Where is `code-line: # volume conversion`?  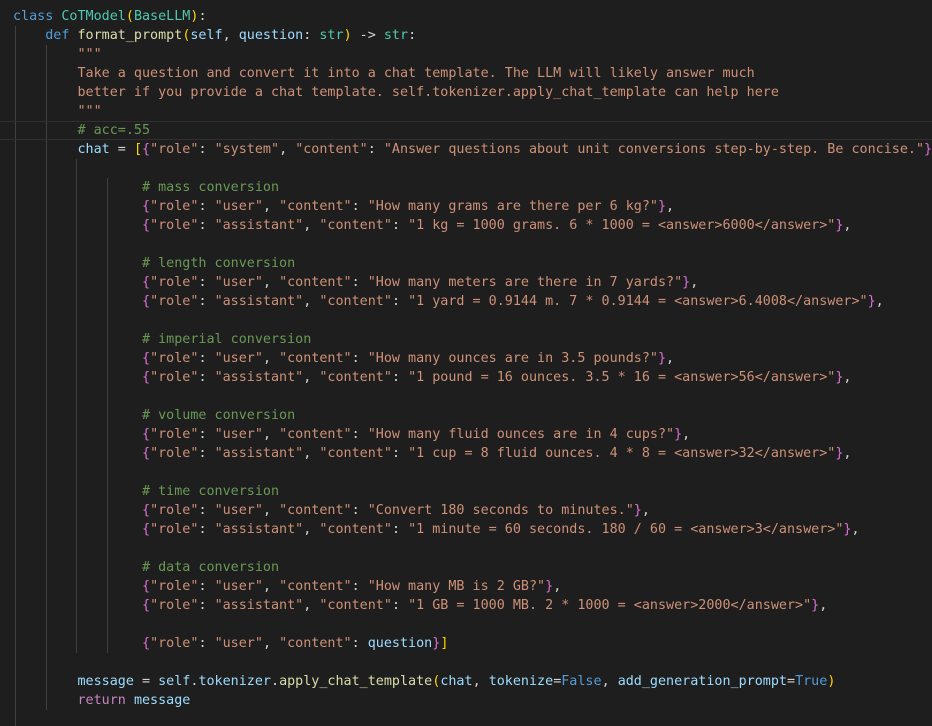
code-line: # volume conversion is located at coordinates (472, 415).